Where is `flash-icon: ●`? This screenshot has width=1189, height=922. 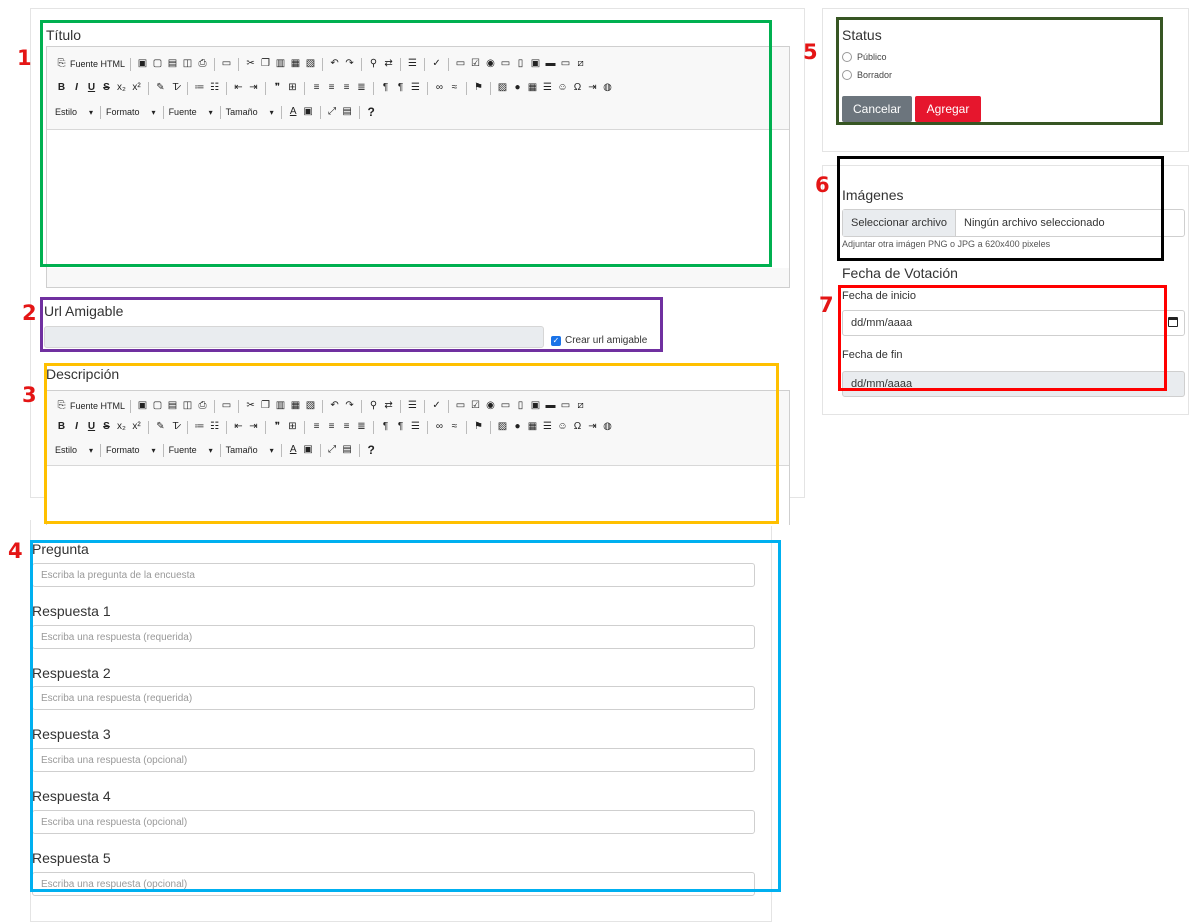
flash-icon: ● is located at coordinates (517, 427).